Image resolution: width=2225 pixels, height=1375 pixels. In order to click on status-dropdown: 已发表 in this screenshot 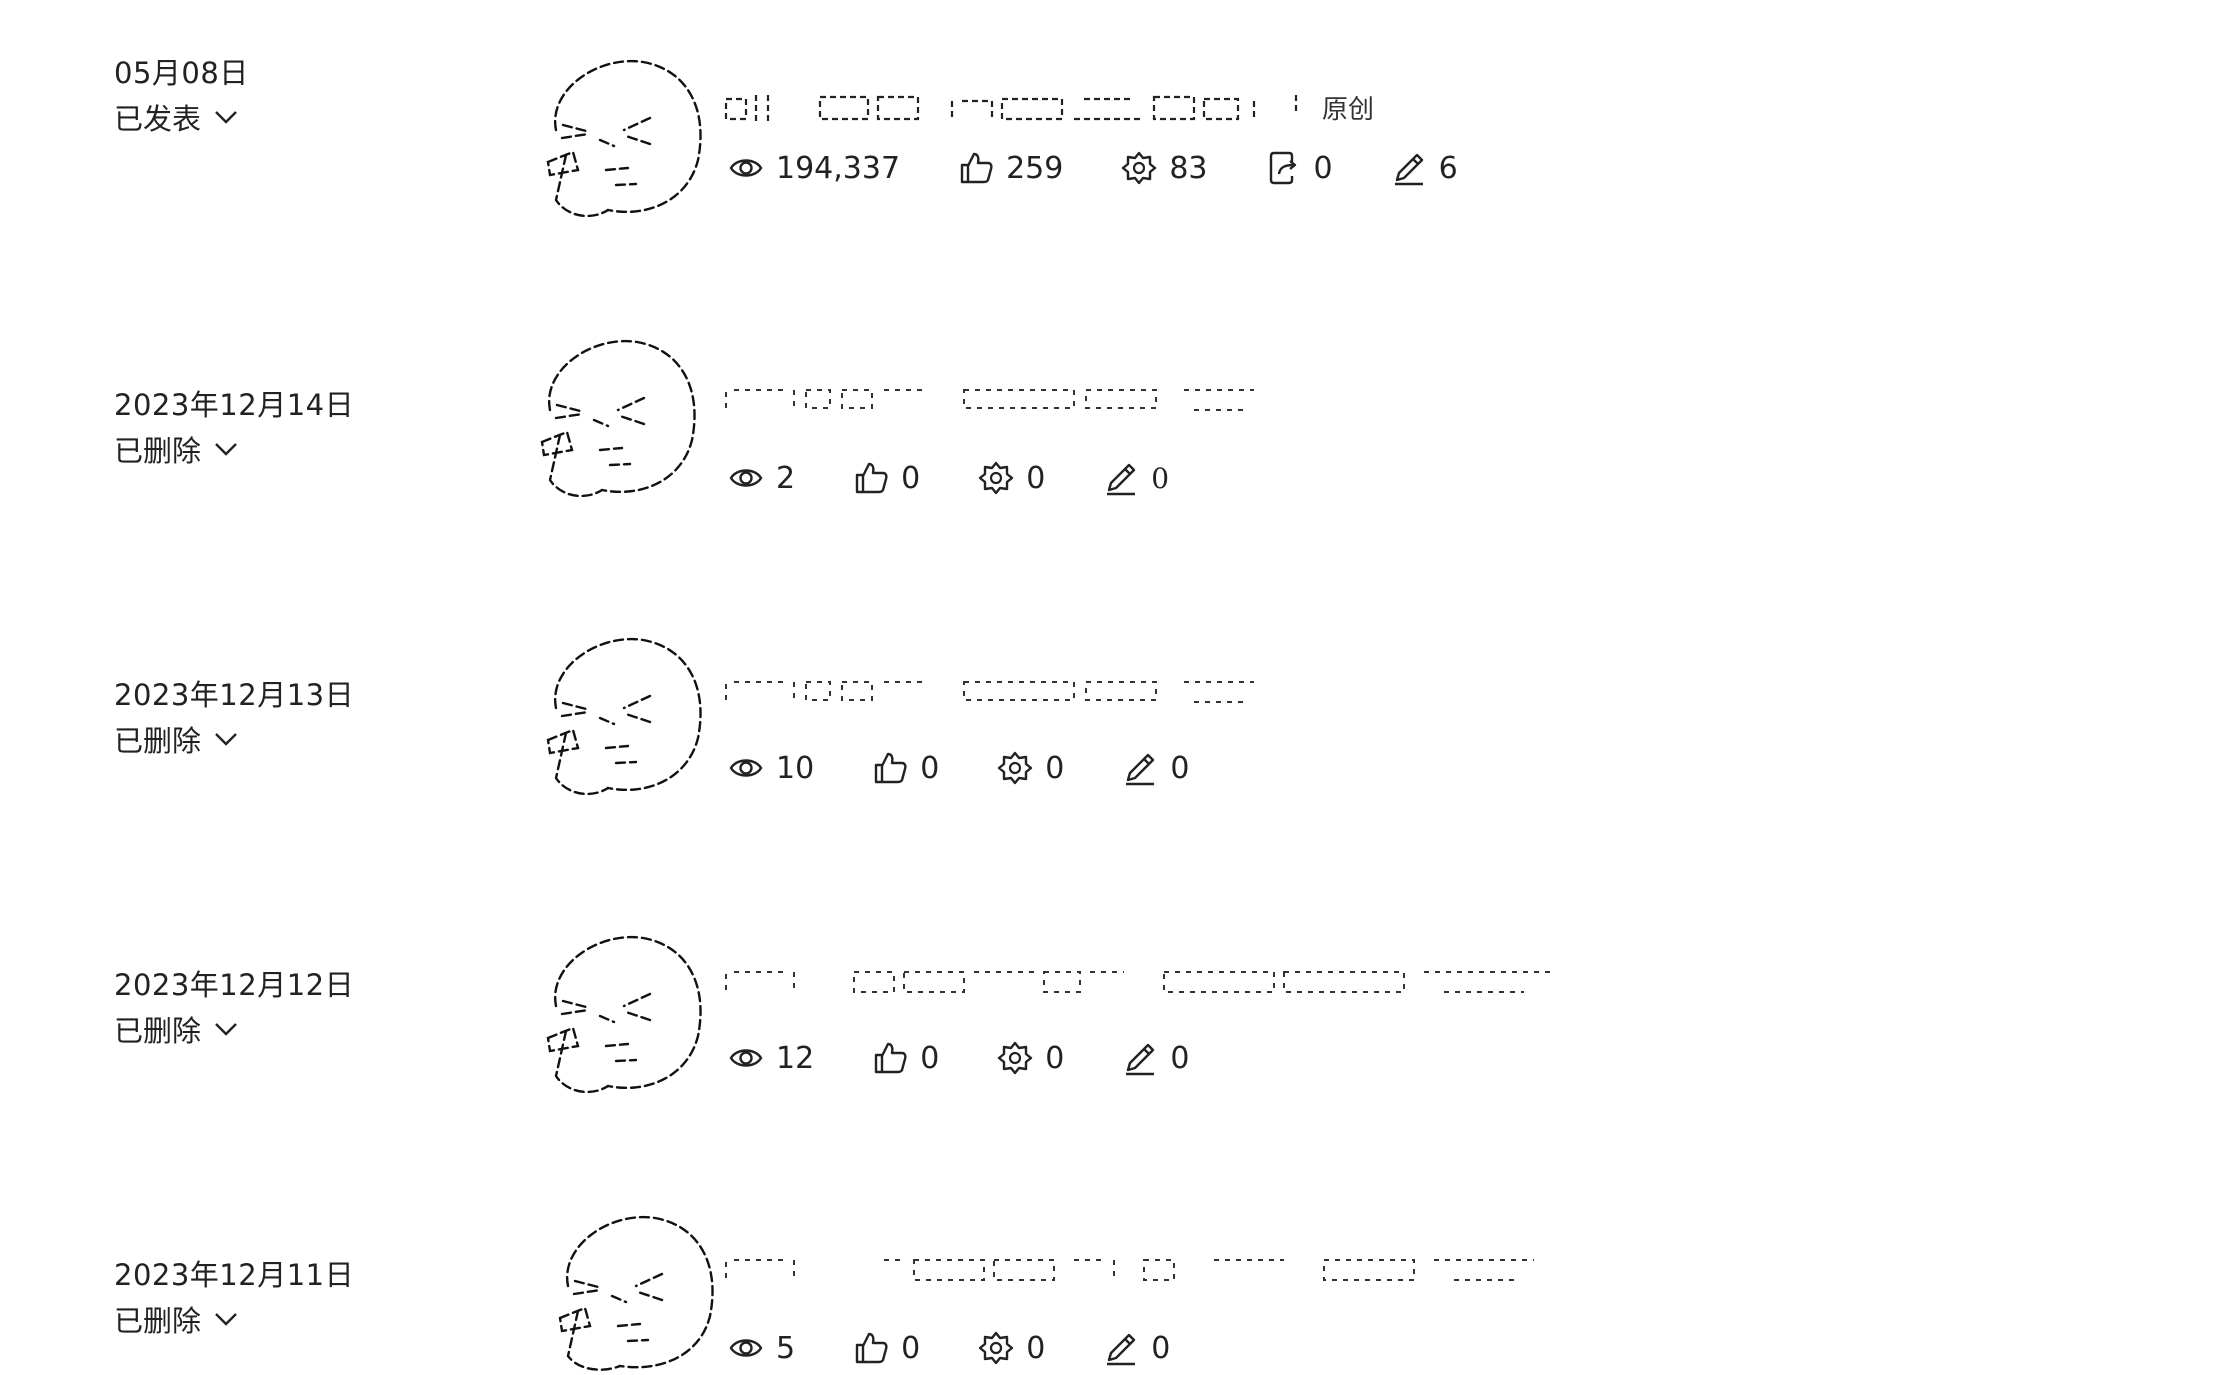, I will do `click(176, 117)`.